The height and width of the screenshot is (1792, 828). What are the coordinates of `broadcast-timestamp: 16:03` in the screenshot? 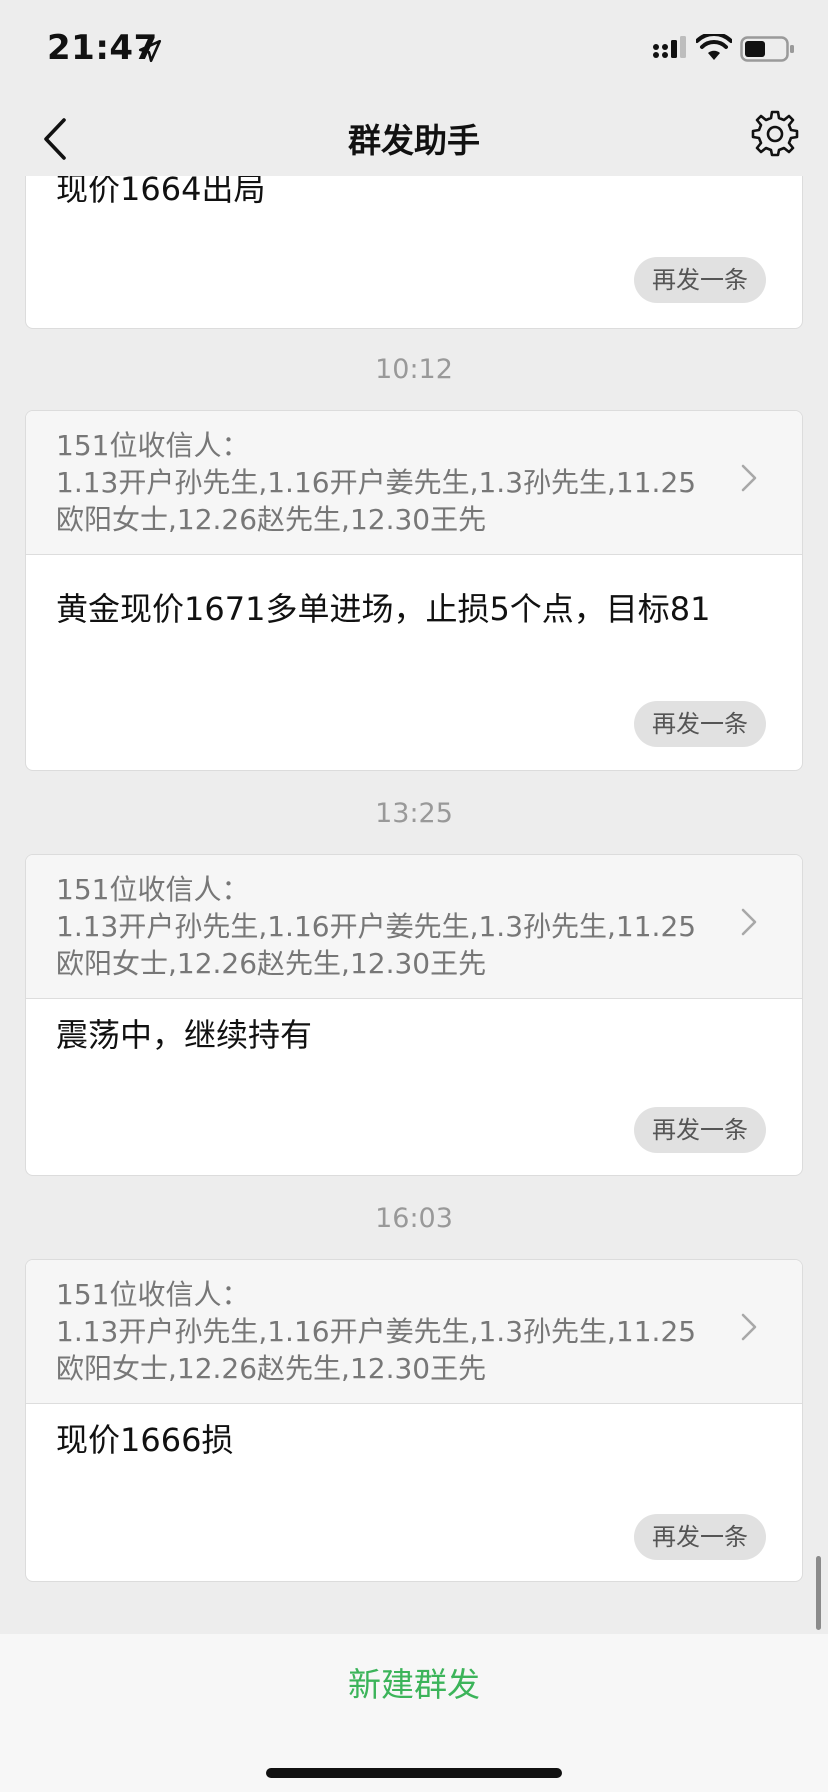 It's located at (414, 1218).